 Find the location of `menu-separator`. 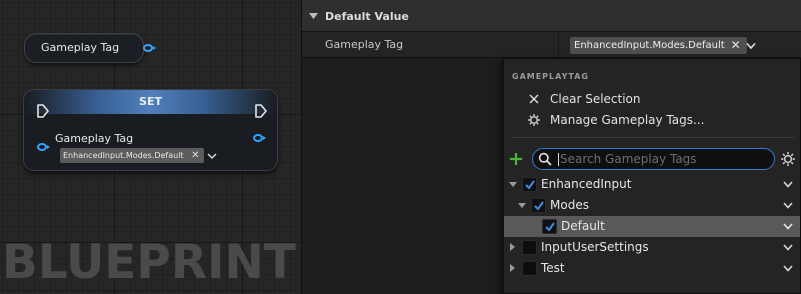

menu-separator is located at coordinates (653, 137).